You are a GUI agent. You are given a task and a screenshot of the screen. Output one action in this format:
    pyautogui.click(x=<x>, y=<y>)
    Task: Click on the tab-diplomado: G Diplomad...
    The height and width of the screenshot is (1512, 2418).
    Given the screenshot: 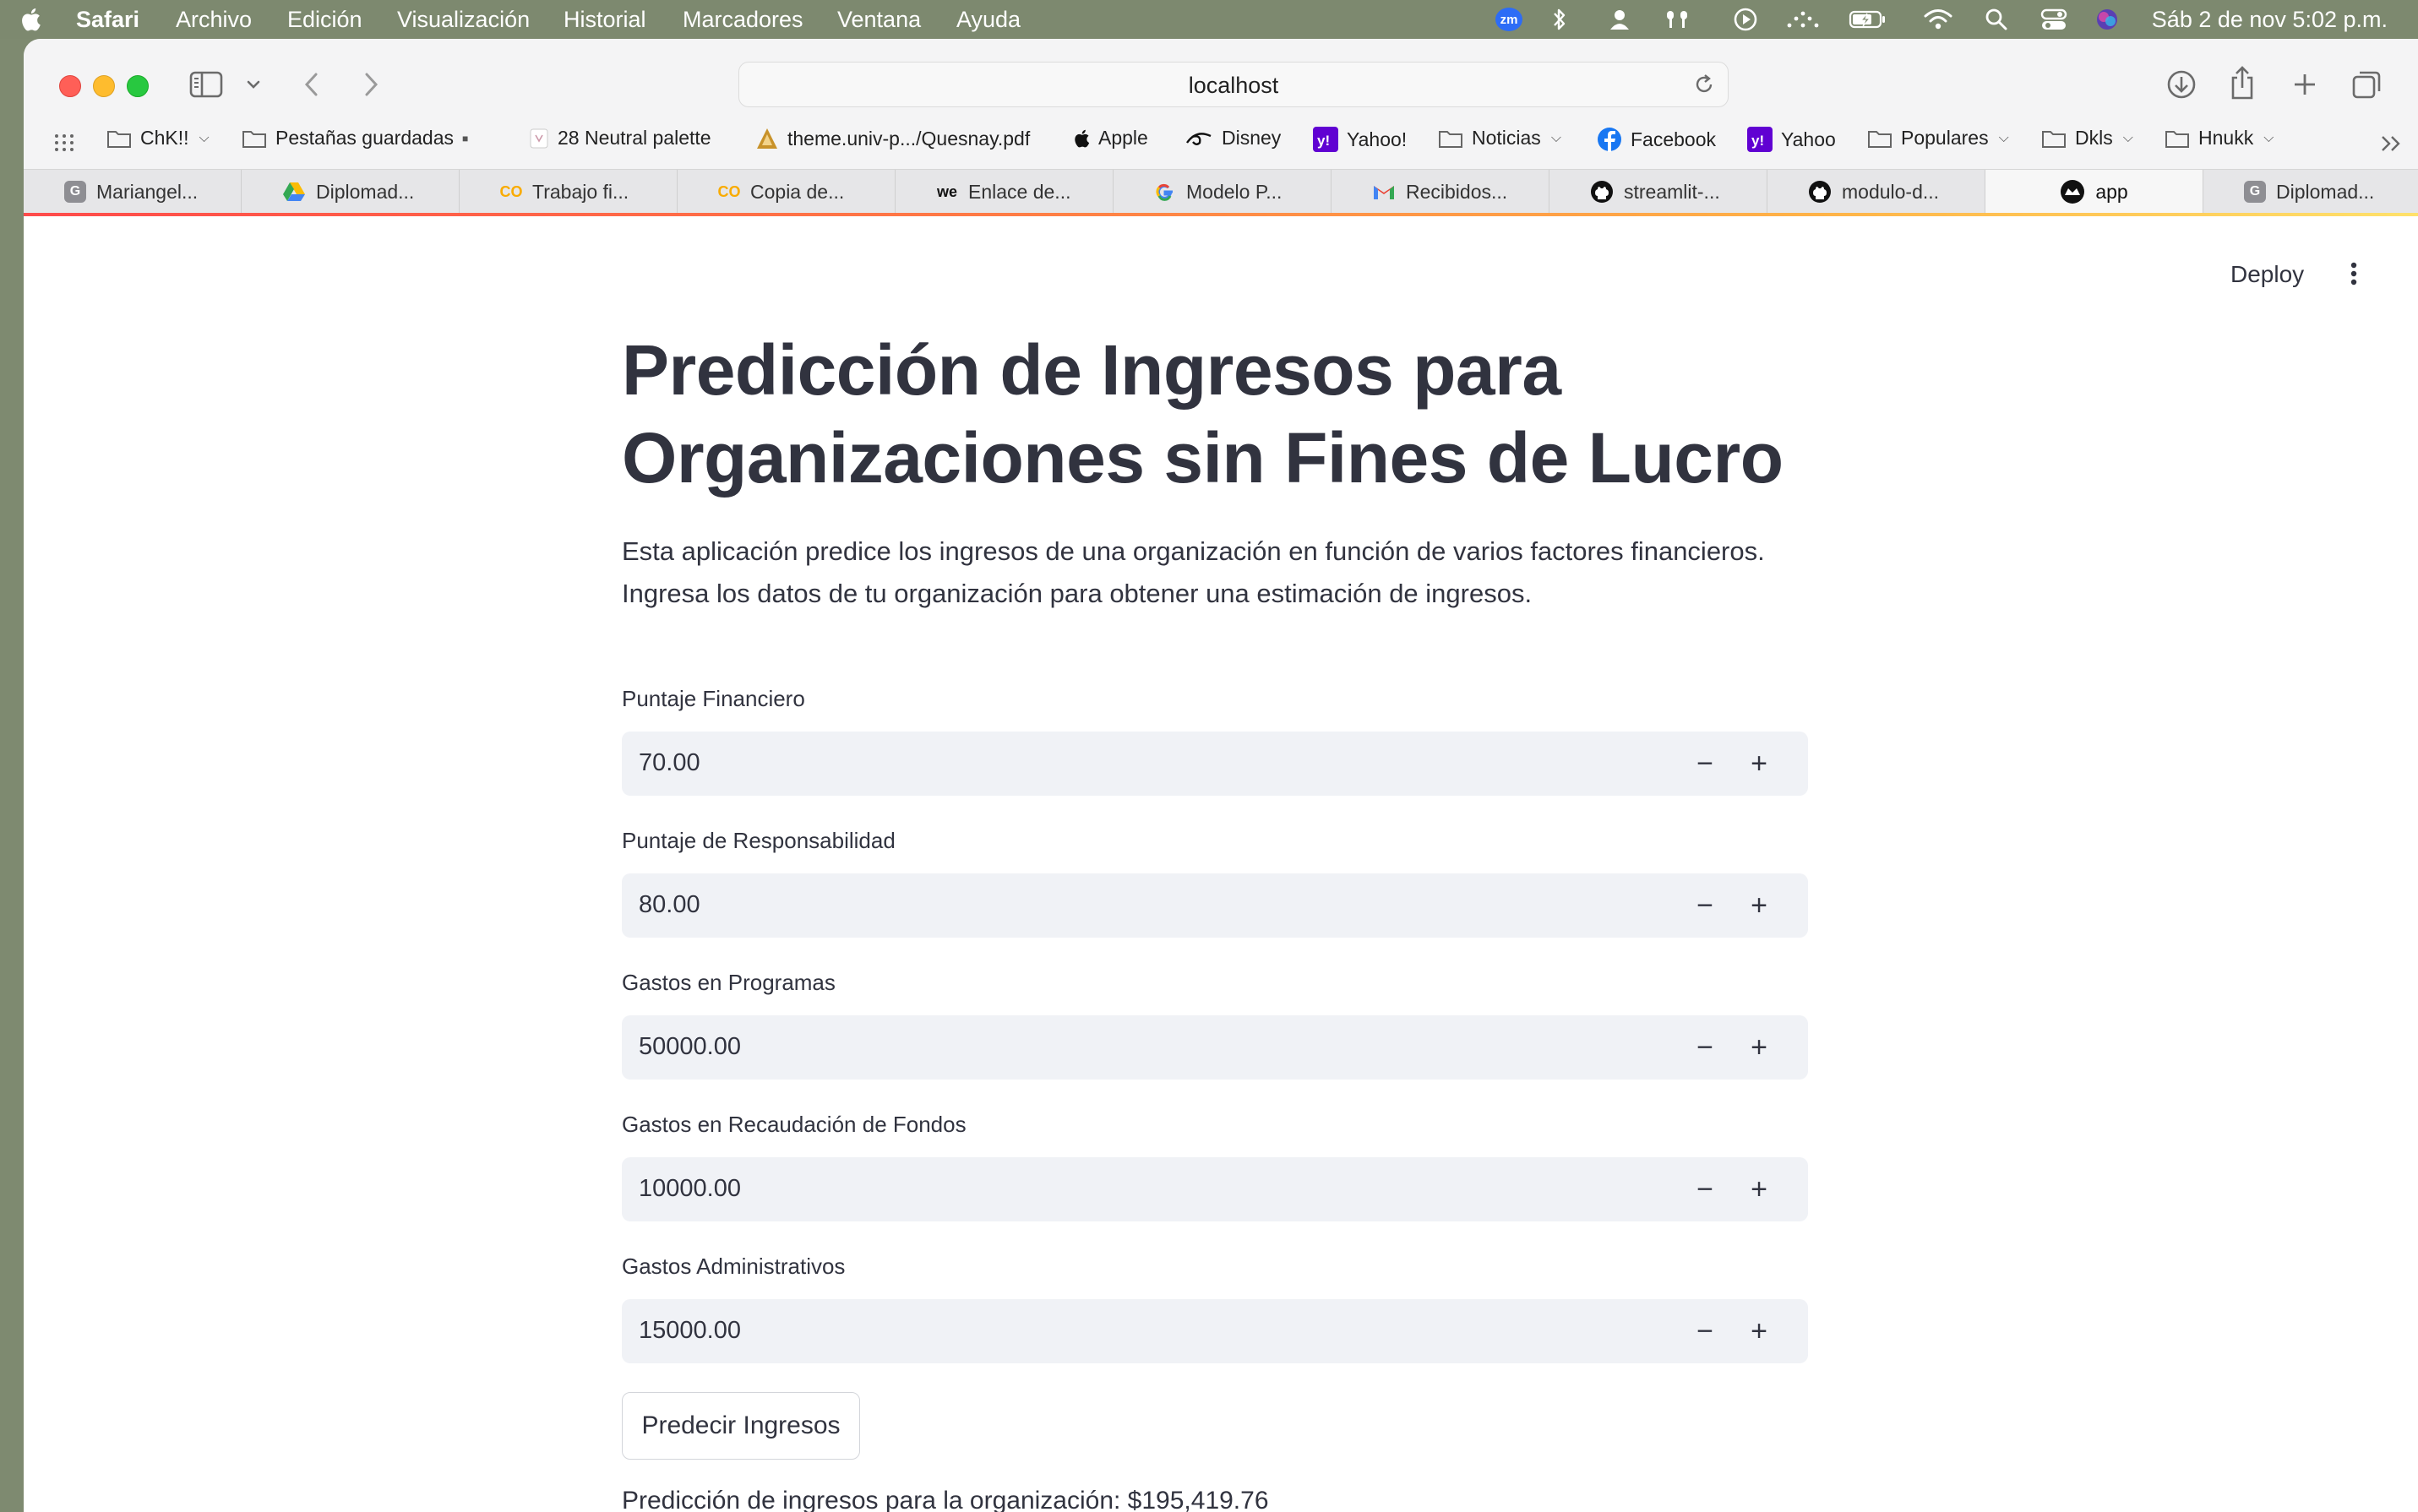 What is the action you would take?
    pyautogui.click(x=2310, y=192)
    